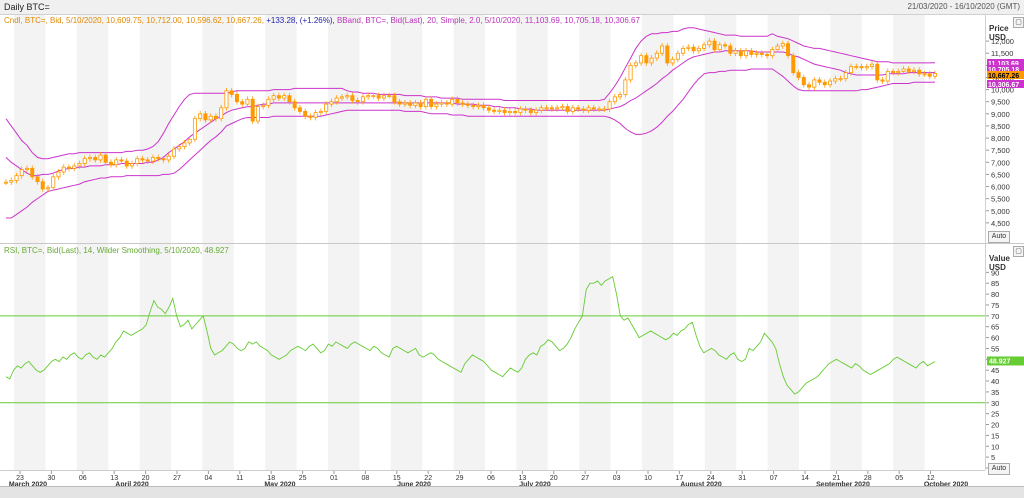 The height and width of the screenshot is (498, 1024). I want to click on price-tick-label: 9,000, so click(1000, 114).